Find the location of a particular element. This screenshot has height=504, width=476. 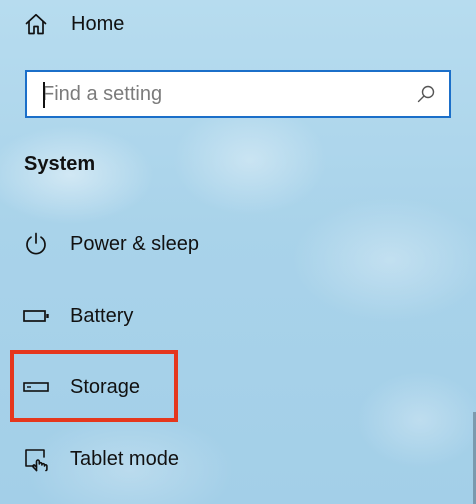

nav-item-label: Battery is located at coordinates (102, 315).